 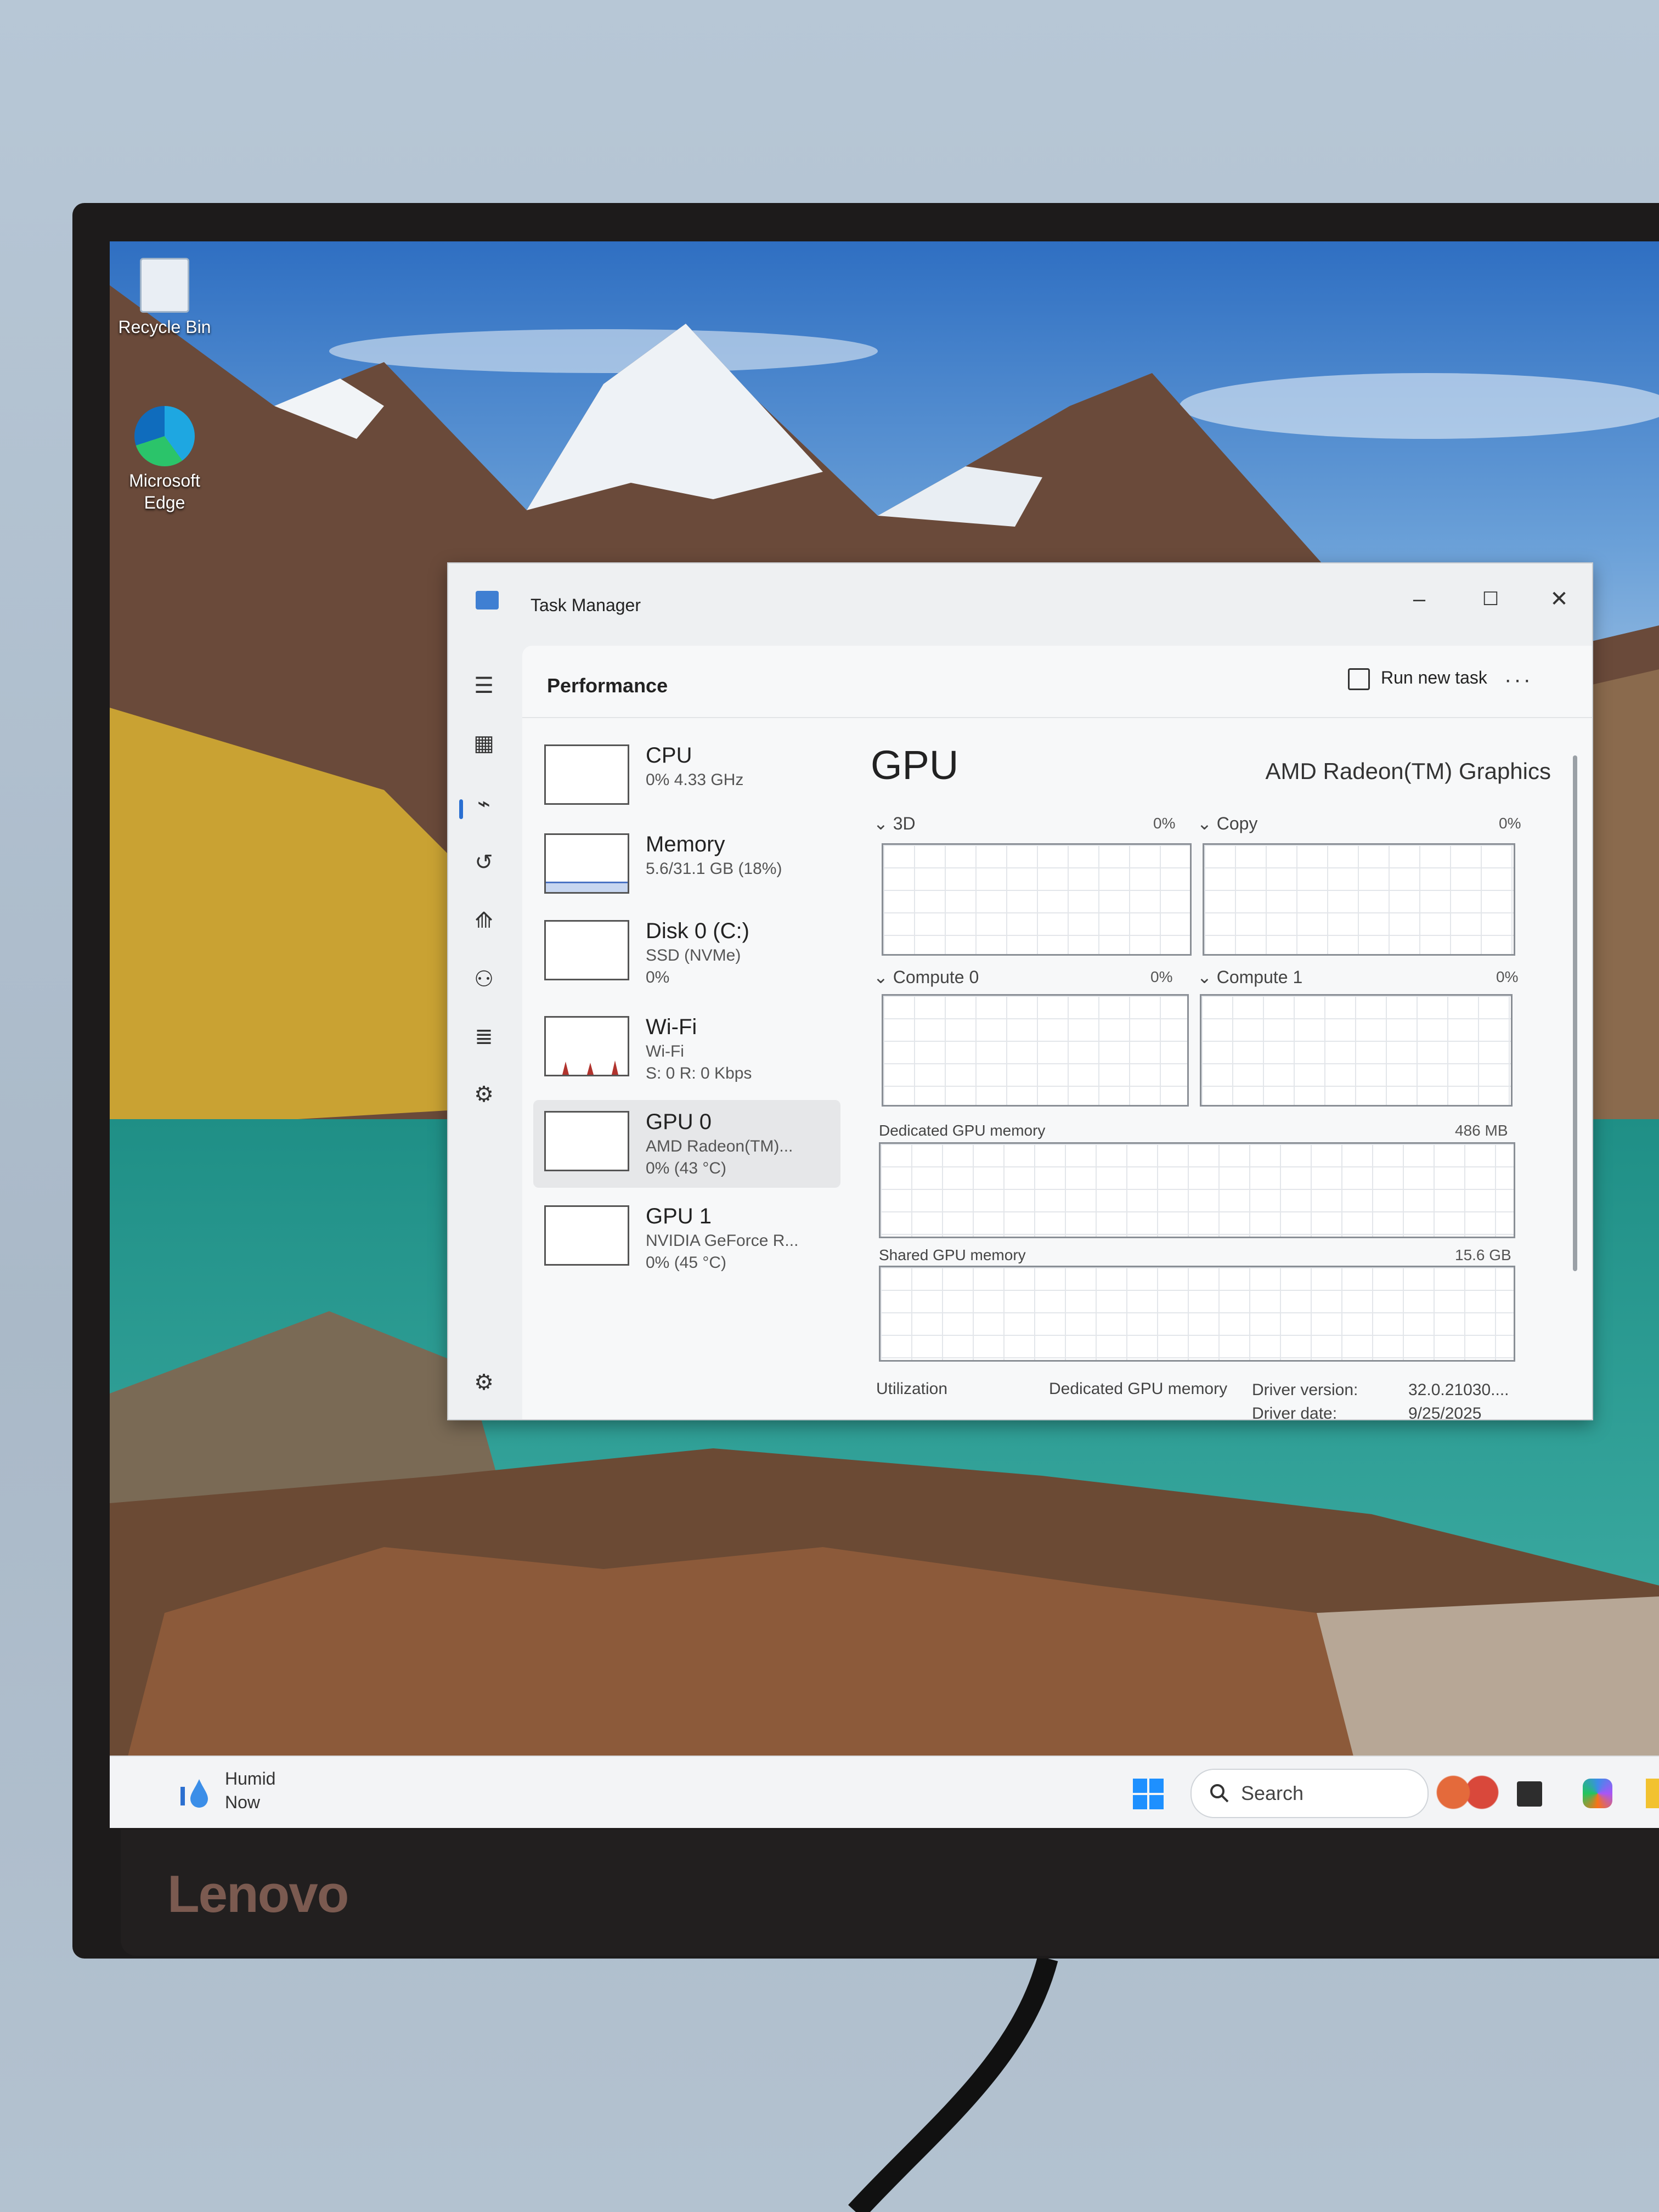 What do you see at coordinates (1197, 1314) in the screenshot?
I see `shared-memory-graph` at bounding box center [1197, 1314].